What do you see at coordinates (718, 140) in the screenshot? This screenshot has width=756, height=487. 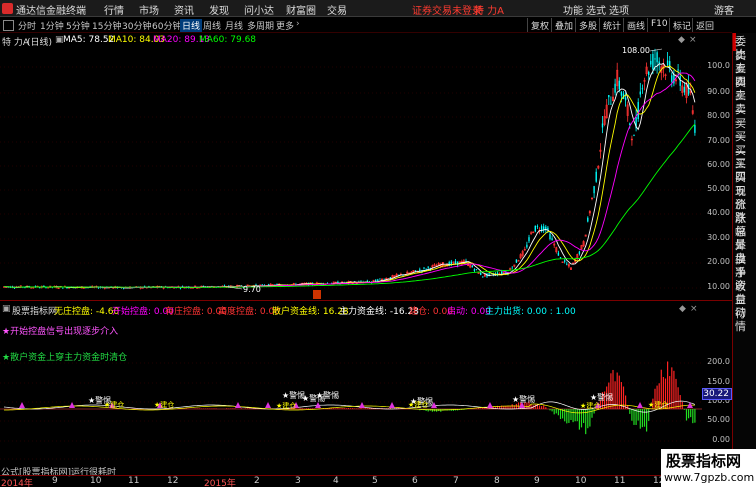 I see `price-tick-label: 70.00` at bounding box center [718, 140].